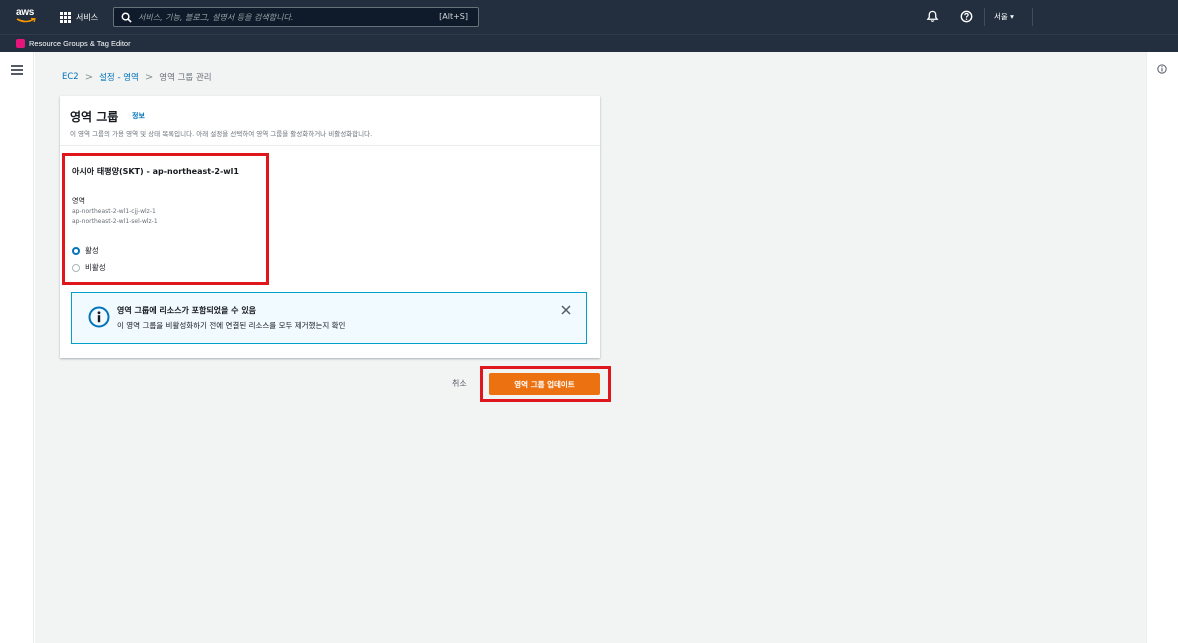 This screenshot has width=1178, height=643. I want to click on search-input: 서비스, 기능, 블로그, 설명서 등을 검색합니다. [Alt+S], so click(296, 17).